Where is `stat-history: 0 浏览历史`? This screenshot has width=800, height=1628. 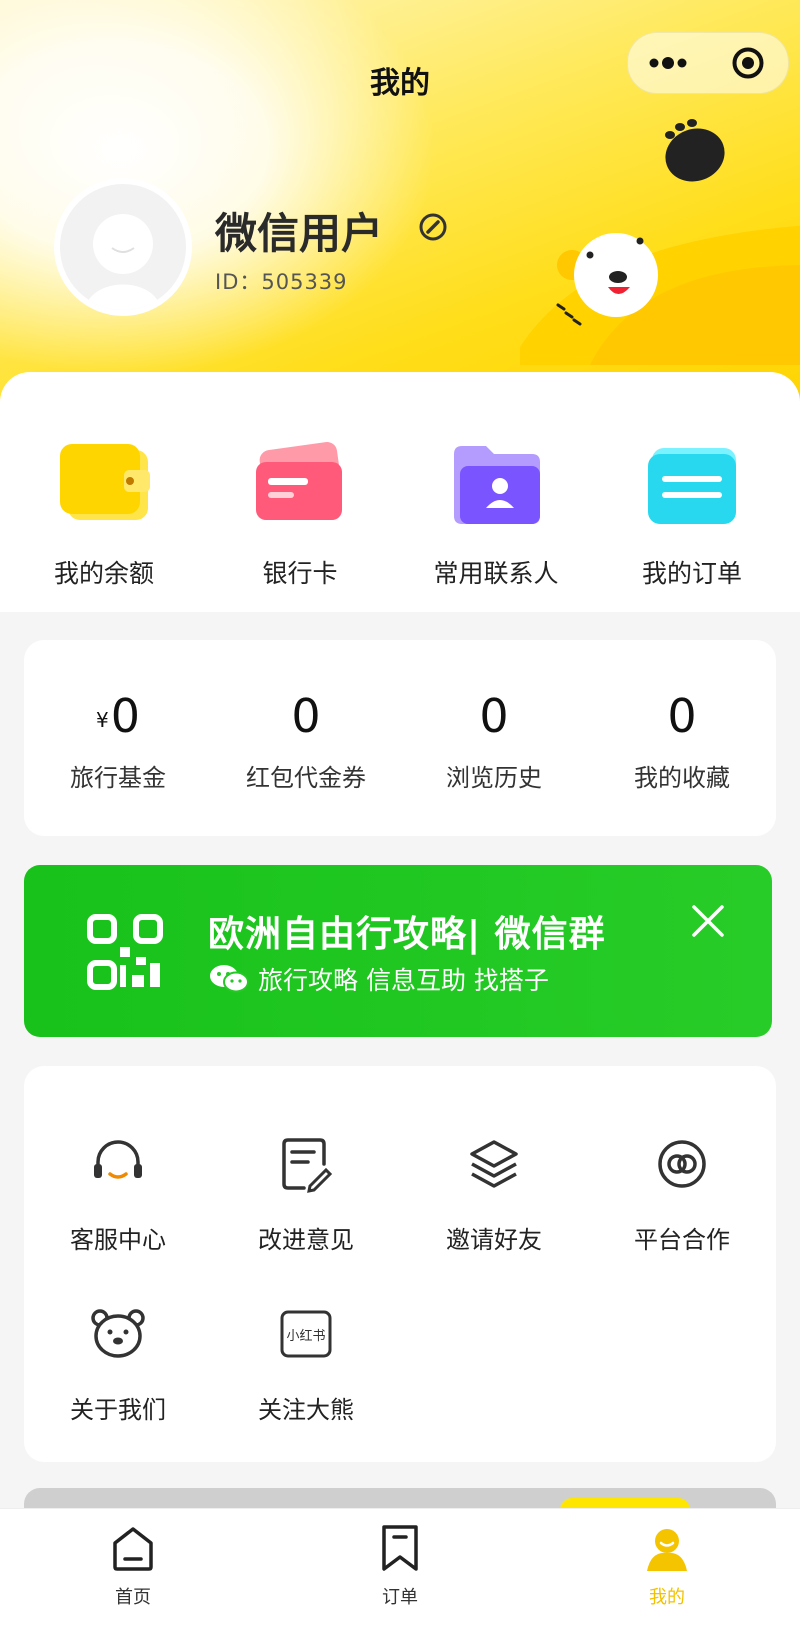
stat-history: 0 浏览历史 is located at coordinates (494, 740).